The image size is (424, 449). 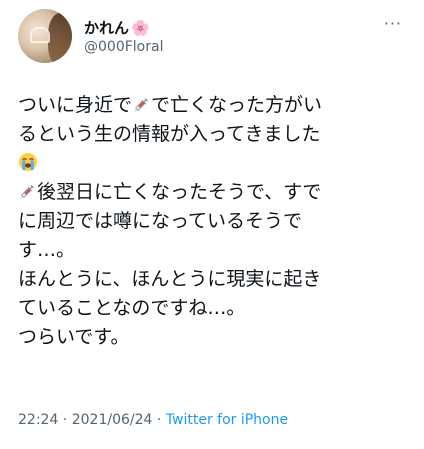 What do you see at coordinates (132, 308) in the screenshot?
I see `tweet-text-line: ていることなのですね…。` at bounding box center [132, 308].